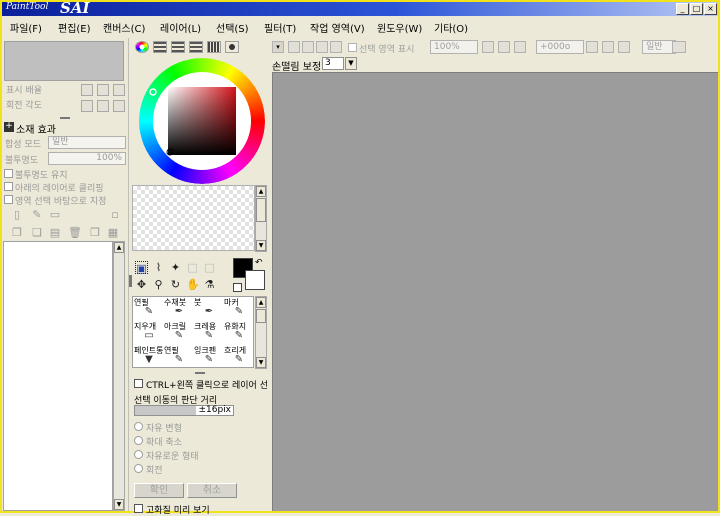 This screenshot has width=720, height=516. Describe the element at coordinates (87, 106) in the screenshot. I see `rotate-left-button` at that location.